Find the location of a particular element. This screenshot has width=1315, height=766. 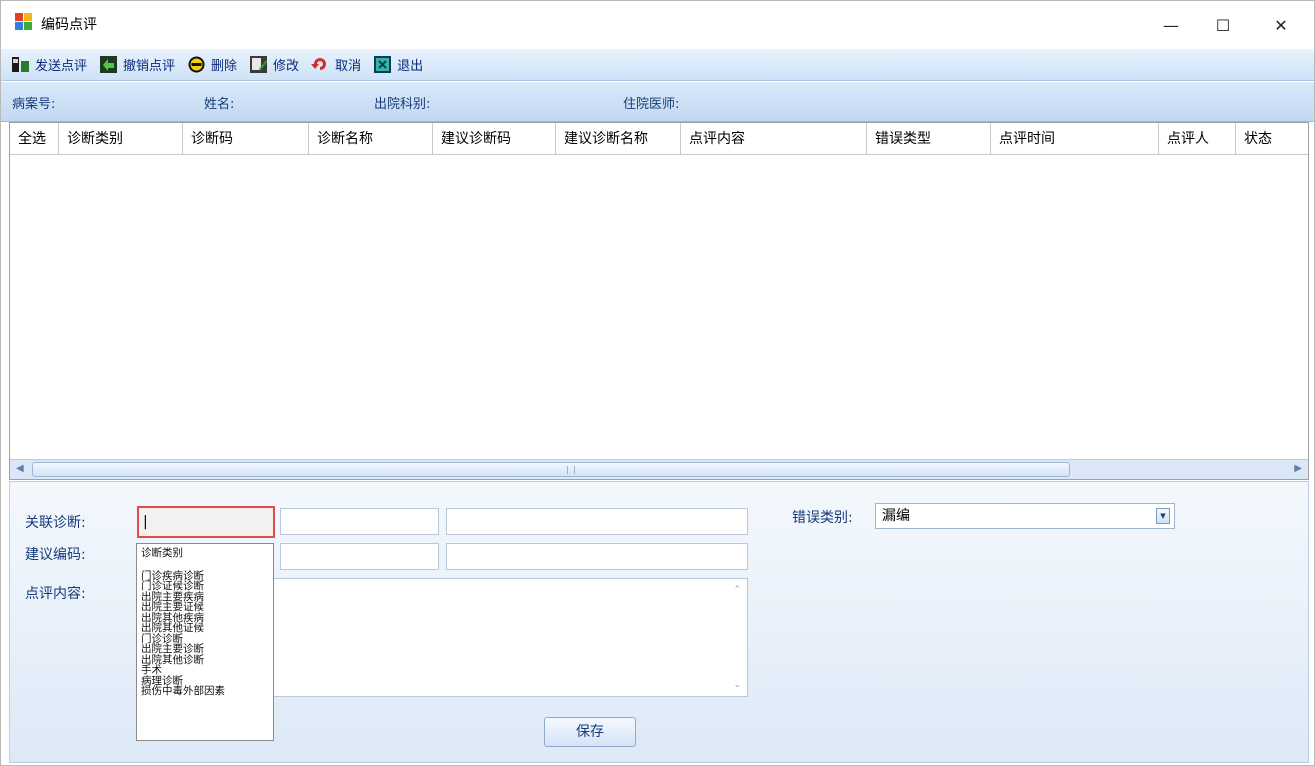

related-diag-input: | is located at coordinates (206, 522).